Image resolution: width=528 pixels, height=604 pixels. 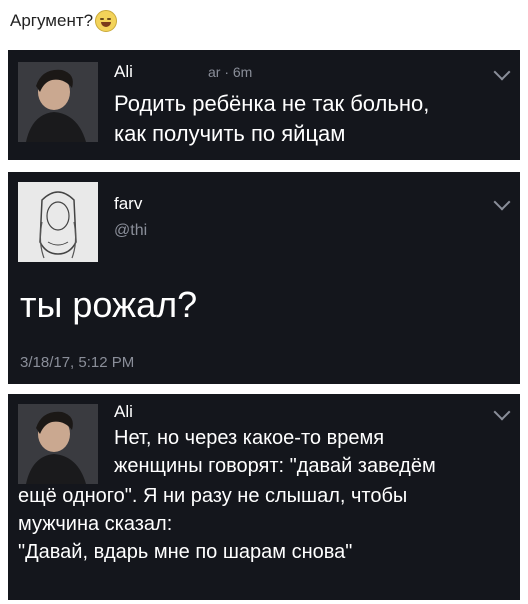 What do you see at coordinates (230, 133) in the screenshot?
I see `tweet-text-line-2: как получить по яйцам` at bounding box center [230, 133].